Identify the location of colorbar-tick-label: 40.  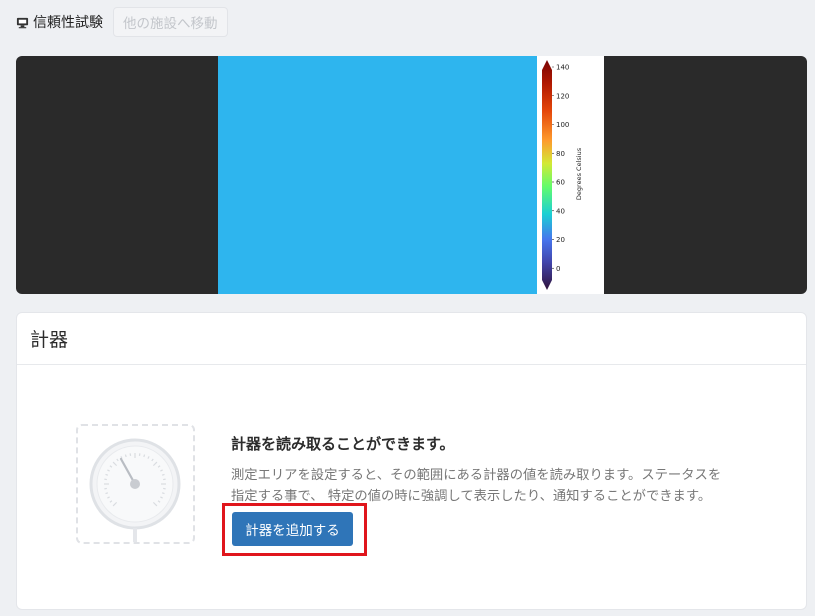
(560, 211).